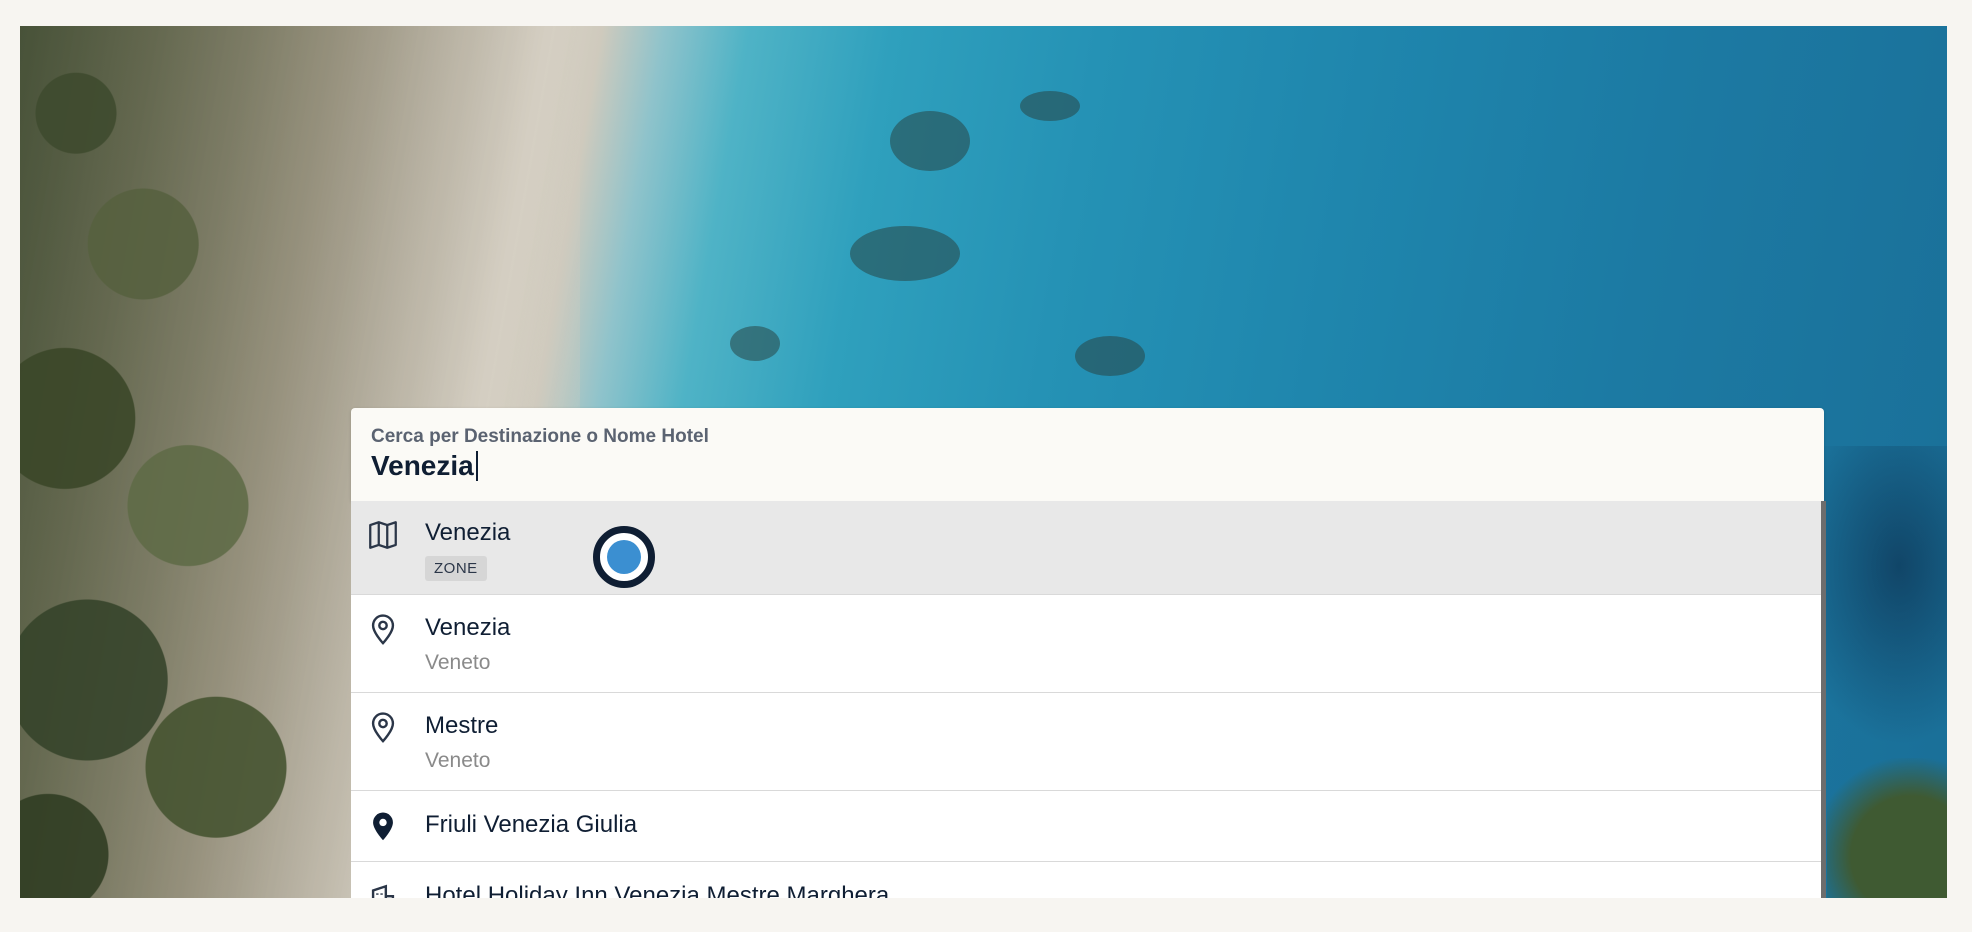 This screenshot has height=932, width=1972. What do you see at coordinates (1887, 828) in the screenshot?
I see `vegetation-corner` at bounding box center [1887, 828].